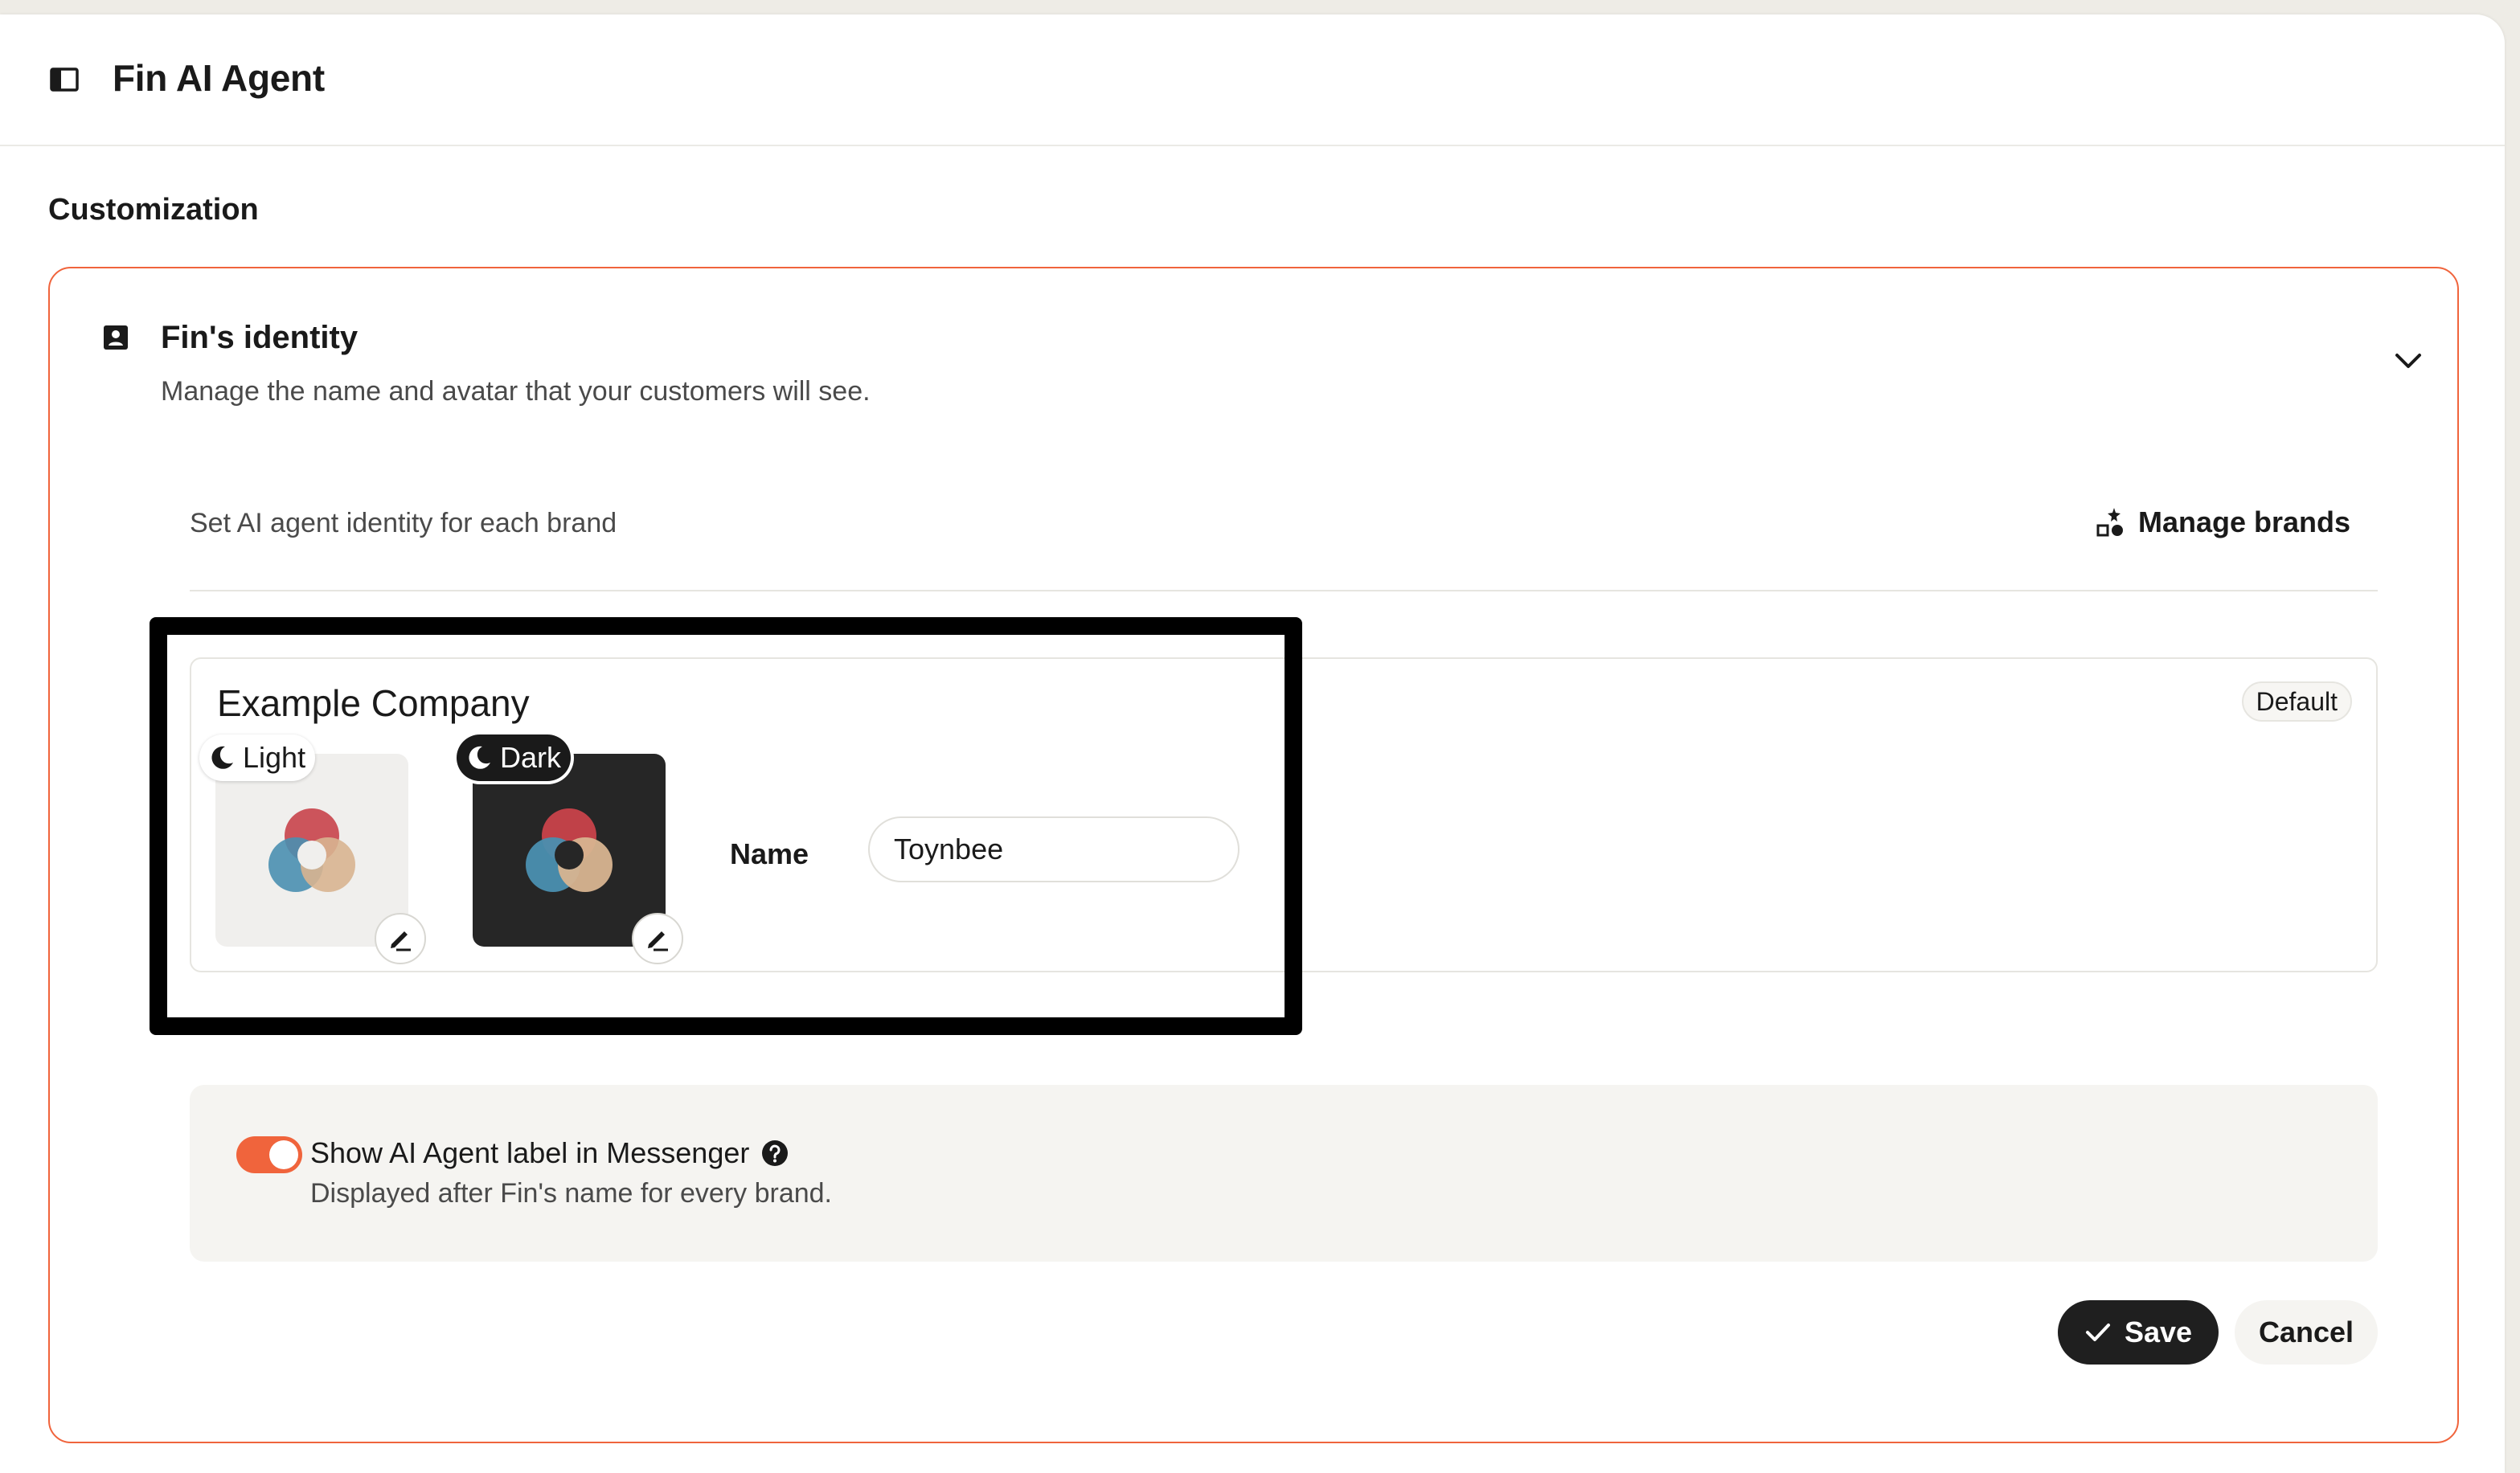 This screenshot has width=2520, height=1473. I want to click on light-mode-label: Light, so click(274, 758).